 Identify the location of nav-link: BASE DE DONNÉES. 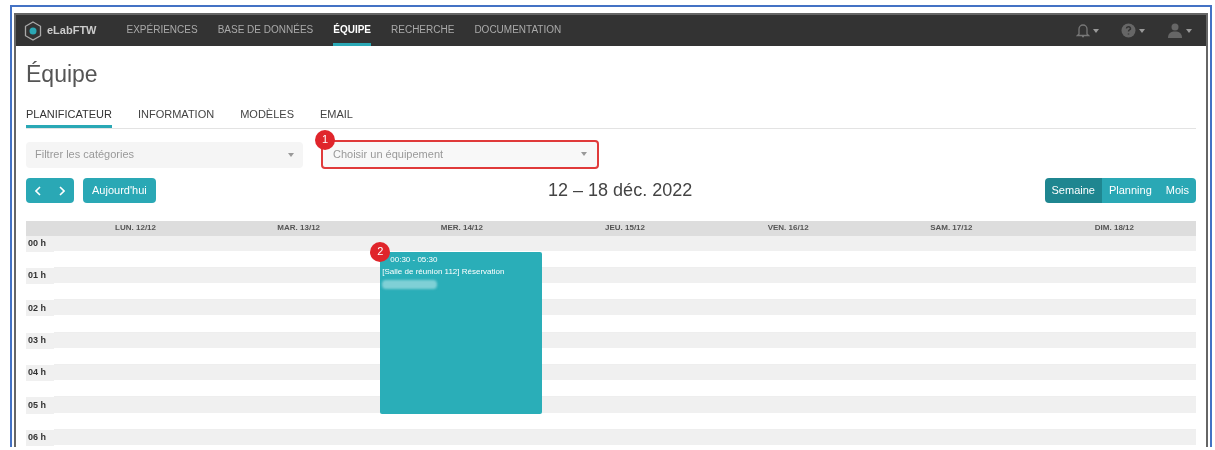
(265, 30).